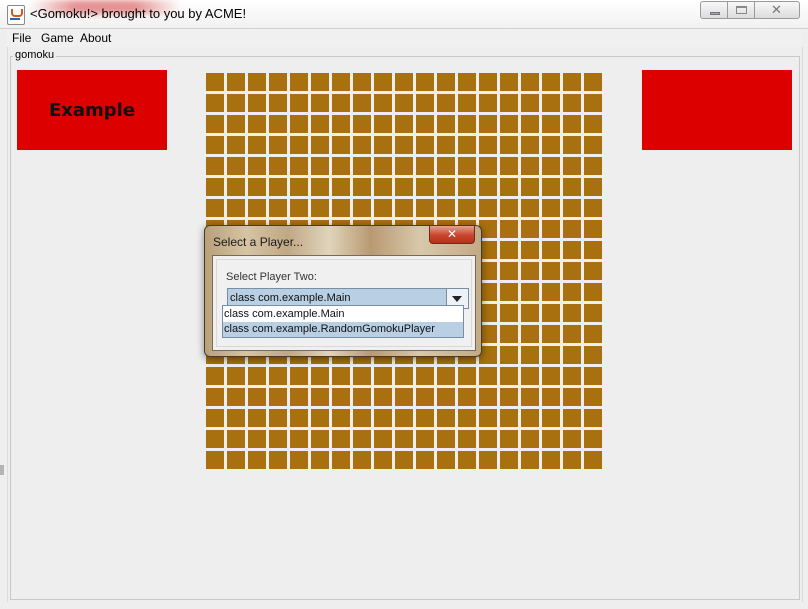 Image resolution: width=808 pixels, height=609 pixels. Describe the element at coordinates (777, 10) in the screenshot. I see `close-button: ✕` at that location.